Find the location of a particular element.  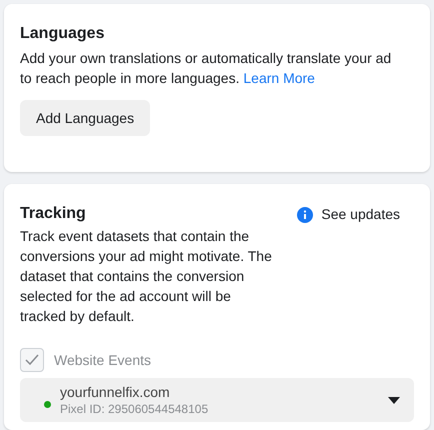

dataset-name: yourfunnelfix.com is located at coordinates (115, 392).